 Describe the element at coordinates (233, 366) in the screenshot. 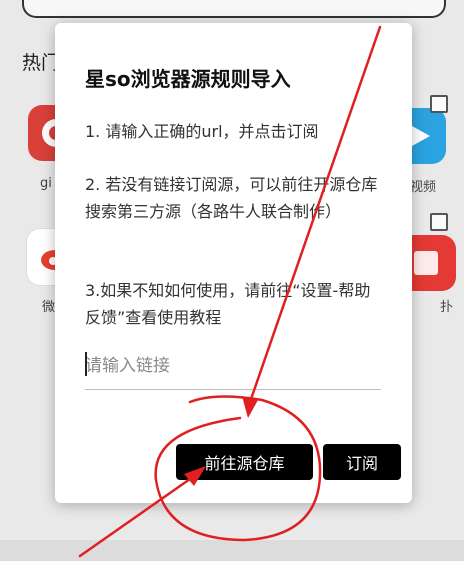

I see `link-input` at that location.